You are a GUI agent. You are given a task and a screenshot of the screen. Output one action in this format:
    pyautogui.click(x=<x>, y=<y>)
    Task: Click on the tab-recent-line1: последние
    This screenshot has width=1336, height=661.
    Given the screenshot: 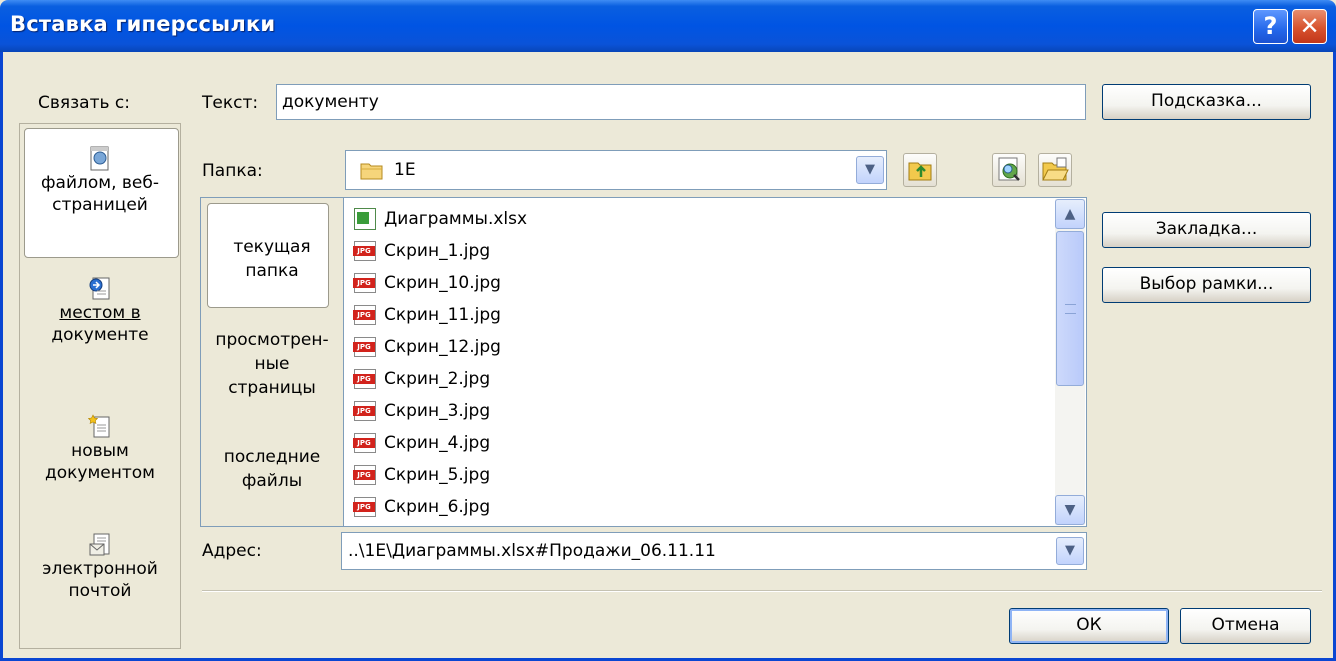 What is the action you would take?
    pyautogui.click(x=272, y=457)
    